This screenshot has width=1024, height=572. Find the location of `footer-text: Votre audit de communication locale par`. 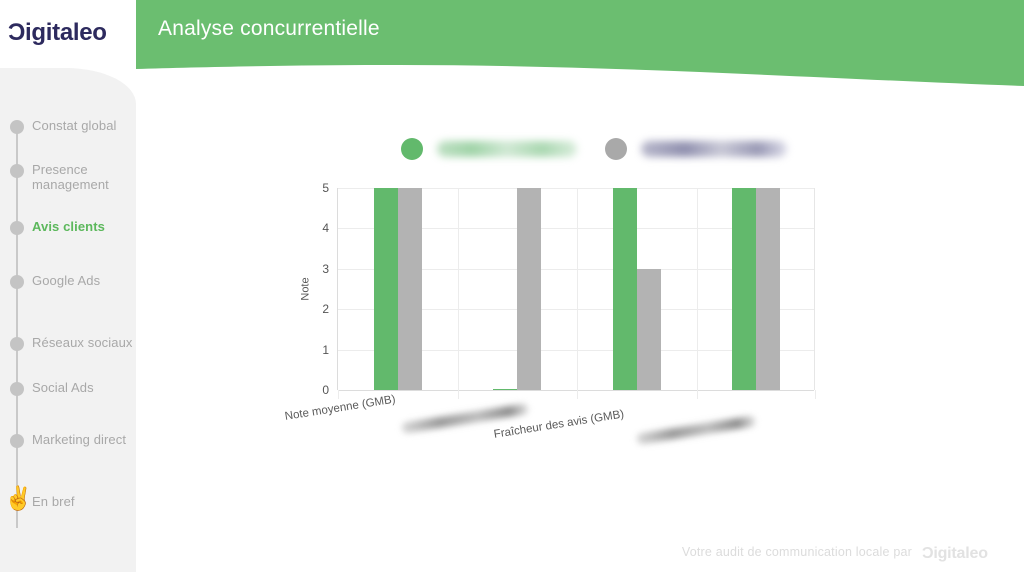

footer-text: Votre audit de communication locale par is located at coordinates (796, 552).